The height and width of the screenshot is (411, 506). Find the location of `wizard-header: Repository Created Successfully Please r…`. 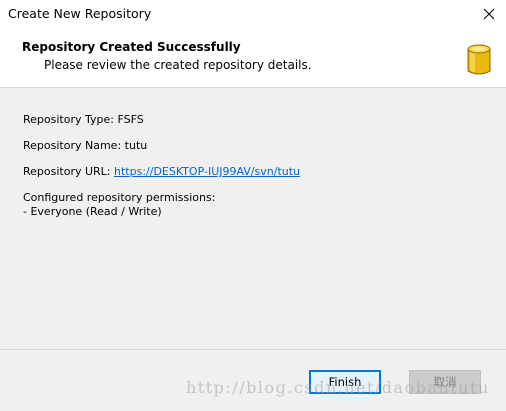

wizard-header: Repository Created Successfully Please r… is located at coordinates (253, 58).